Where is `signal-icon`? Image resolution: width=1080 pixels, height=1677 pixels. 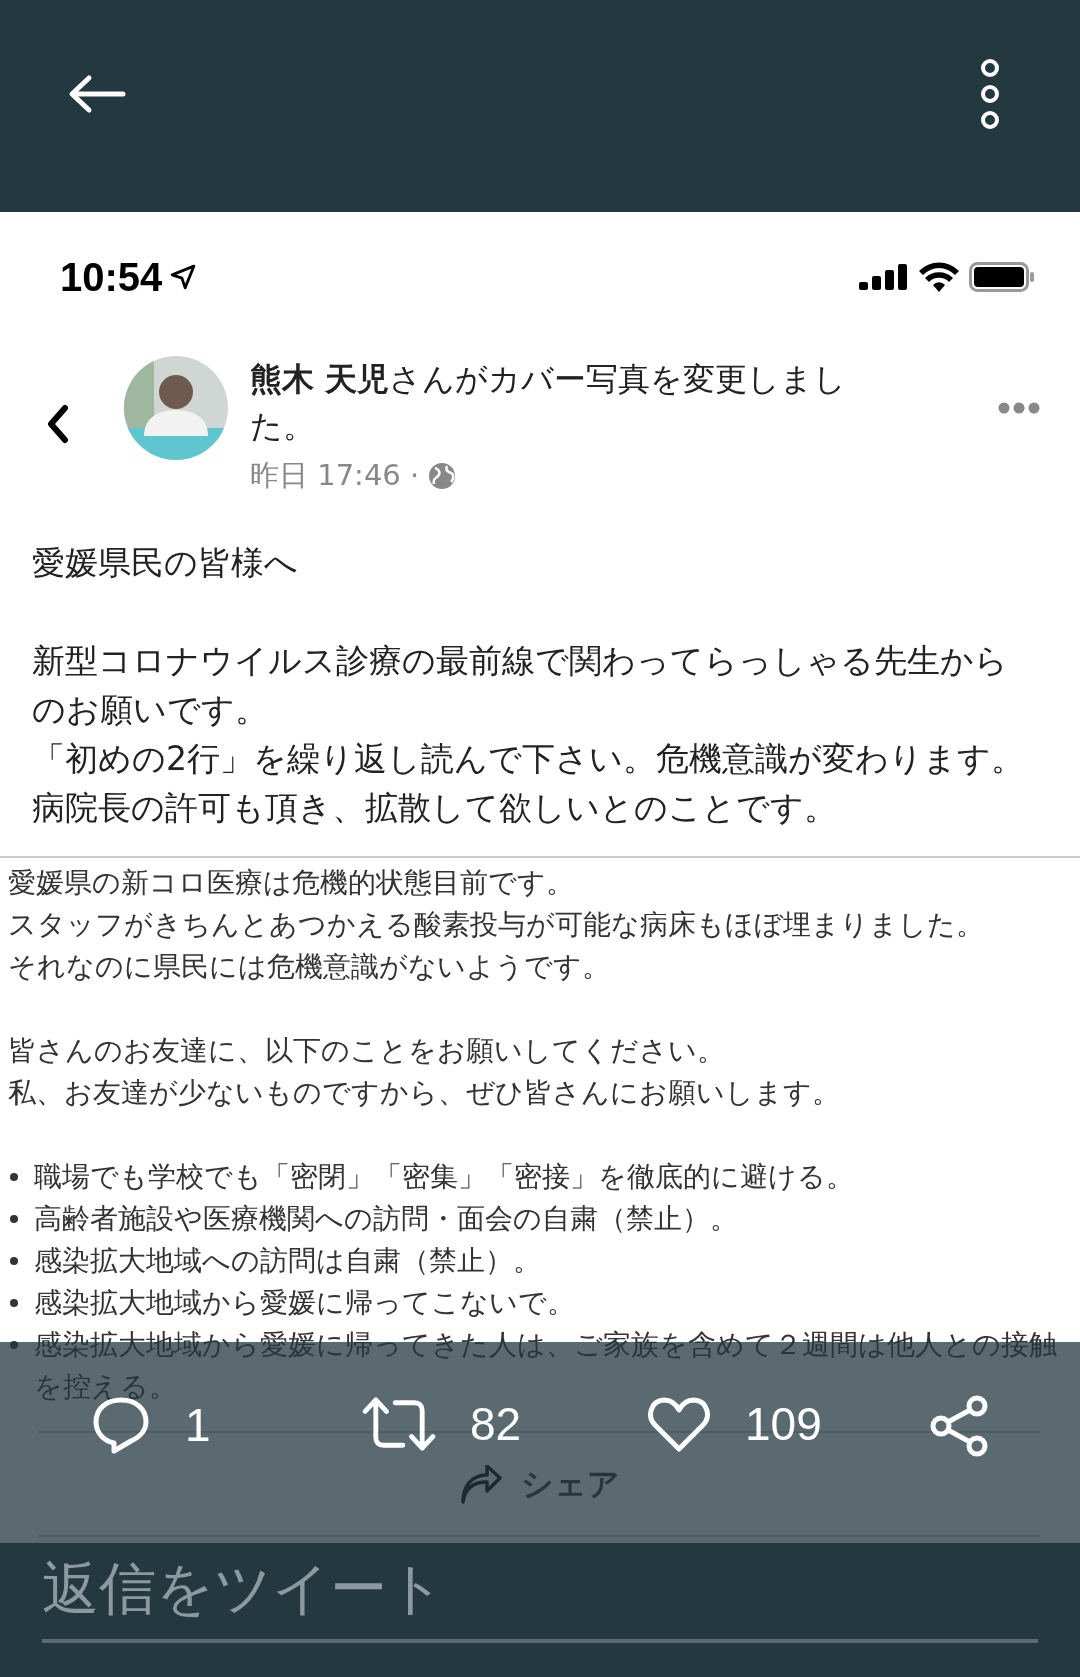 signal-icon is located at coordinates (884, 277).